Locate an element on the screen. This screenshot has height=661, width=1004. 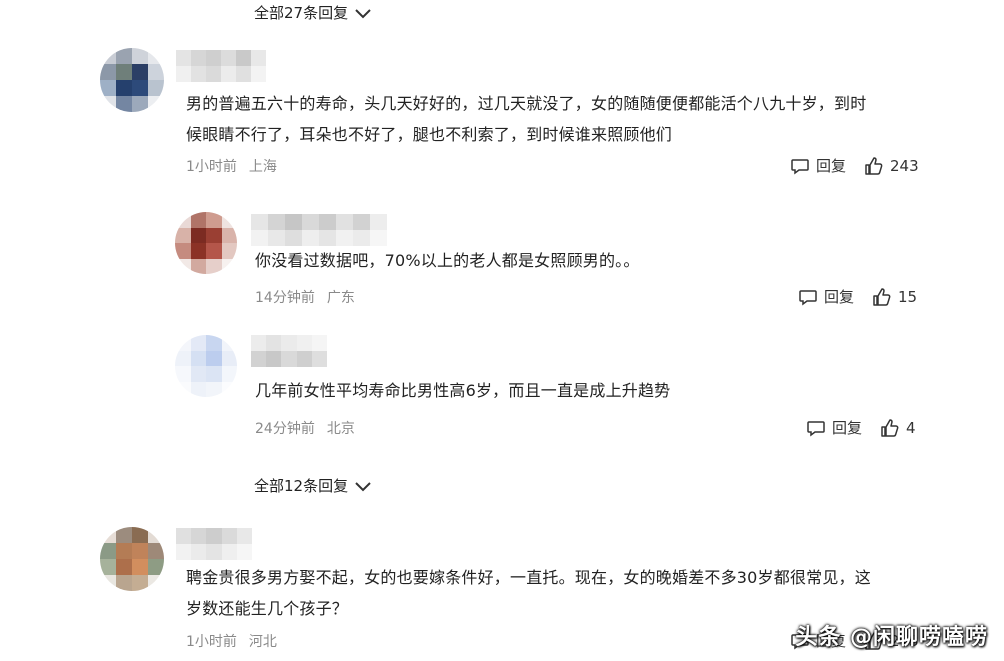
comment-meta: 14分钟前 广东 is located at coordinates (305, 297).